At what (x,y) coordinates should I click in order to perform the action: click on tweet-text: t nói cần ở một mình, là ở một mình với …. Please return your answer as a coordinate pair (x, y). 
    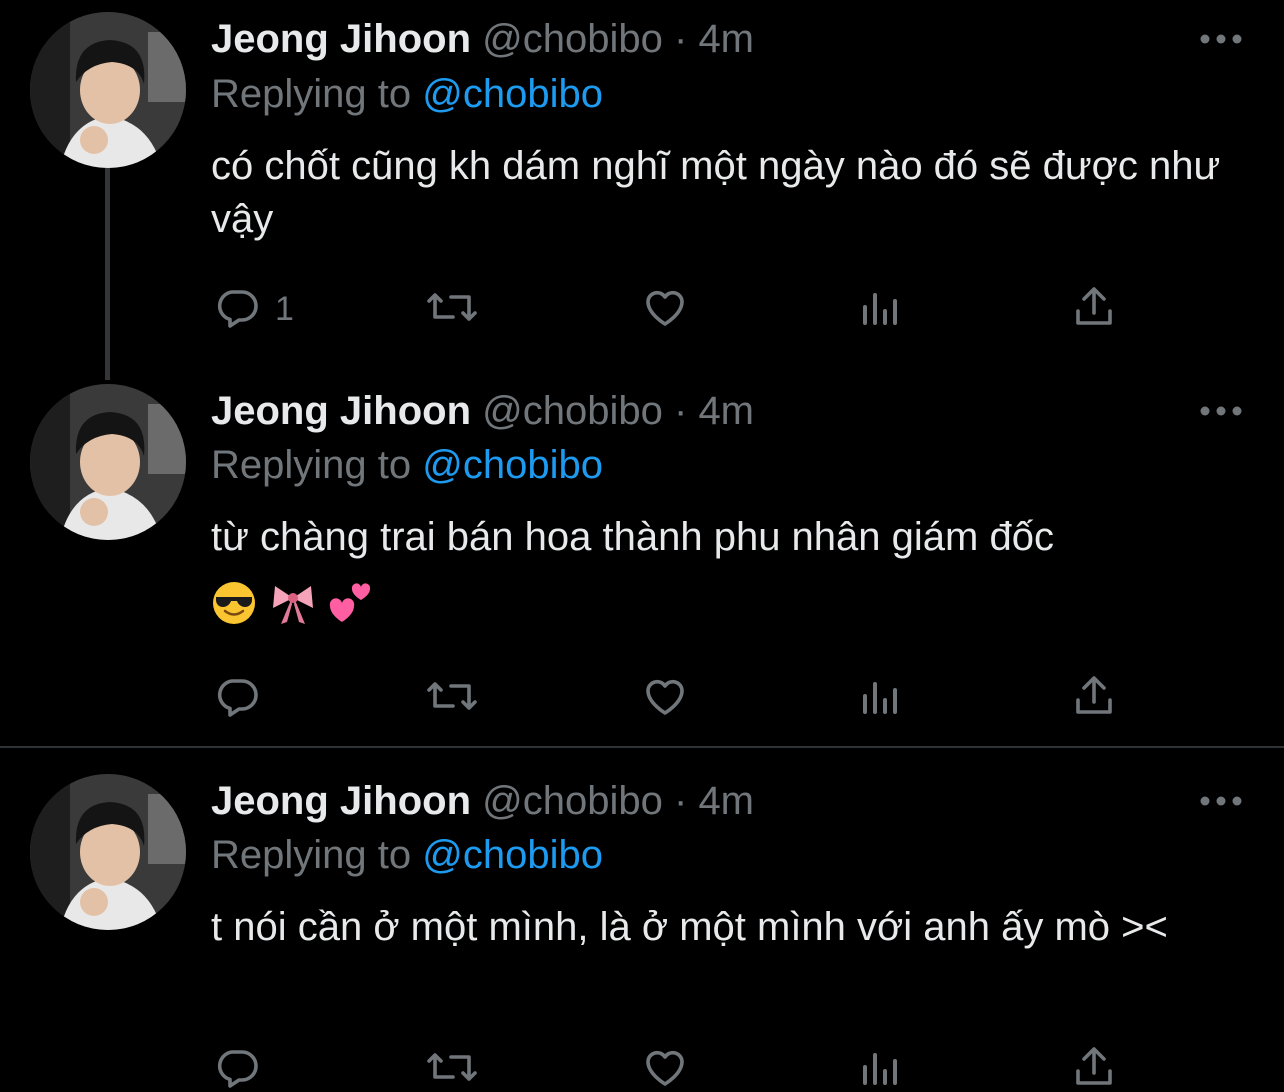
    Looking at the image, I should click on (689, 927).